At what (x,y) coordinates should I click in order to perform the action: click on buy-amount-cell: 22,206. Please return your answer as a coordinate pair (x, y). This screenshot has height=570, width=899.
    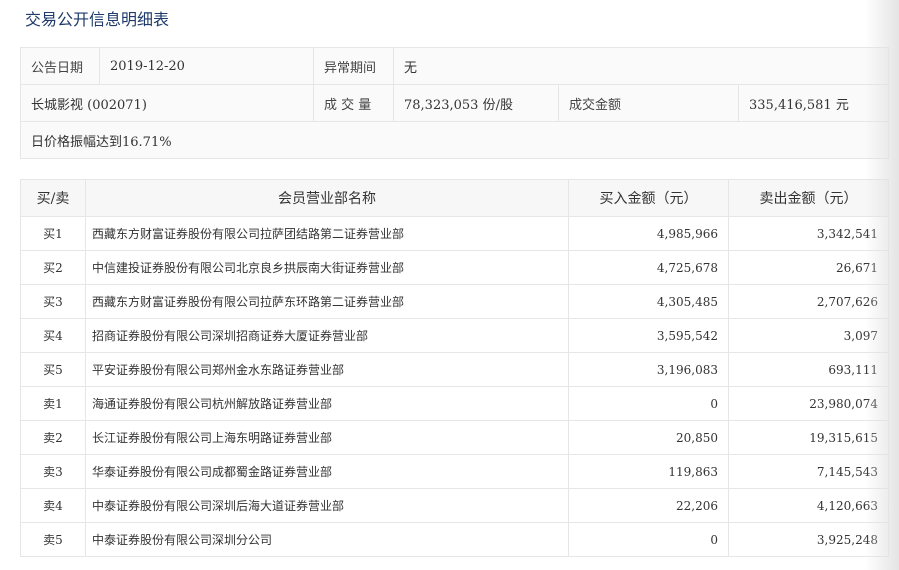
    Looking at the image, I should click on (648, 505).